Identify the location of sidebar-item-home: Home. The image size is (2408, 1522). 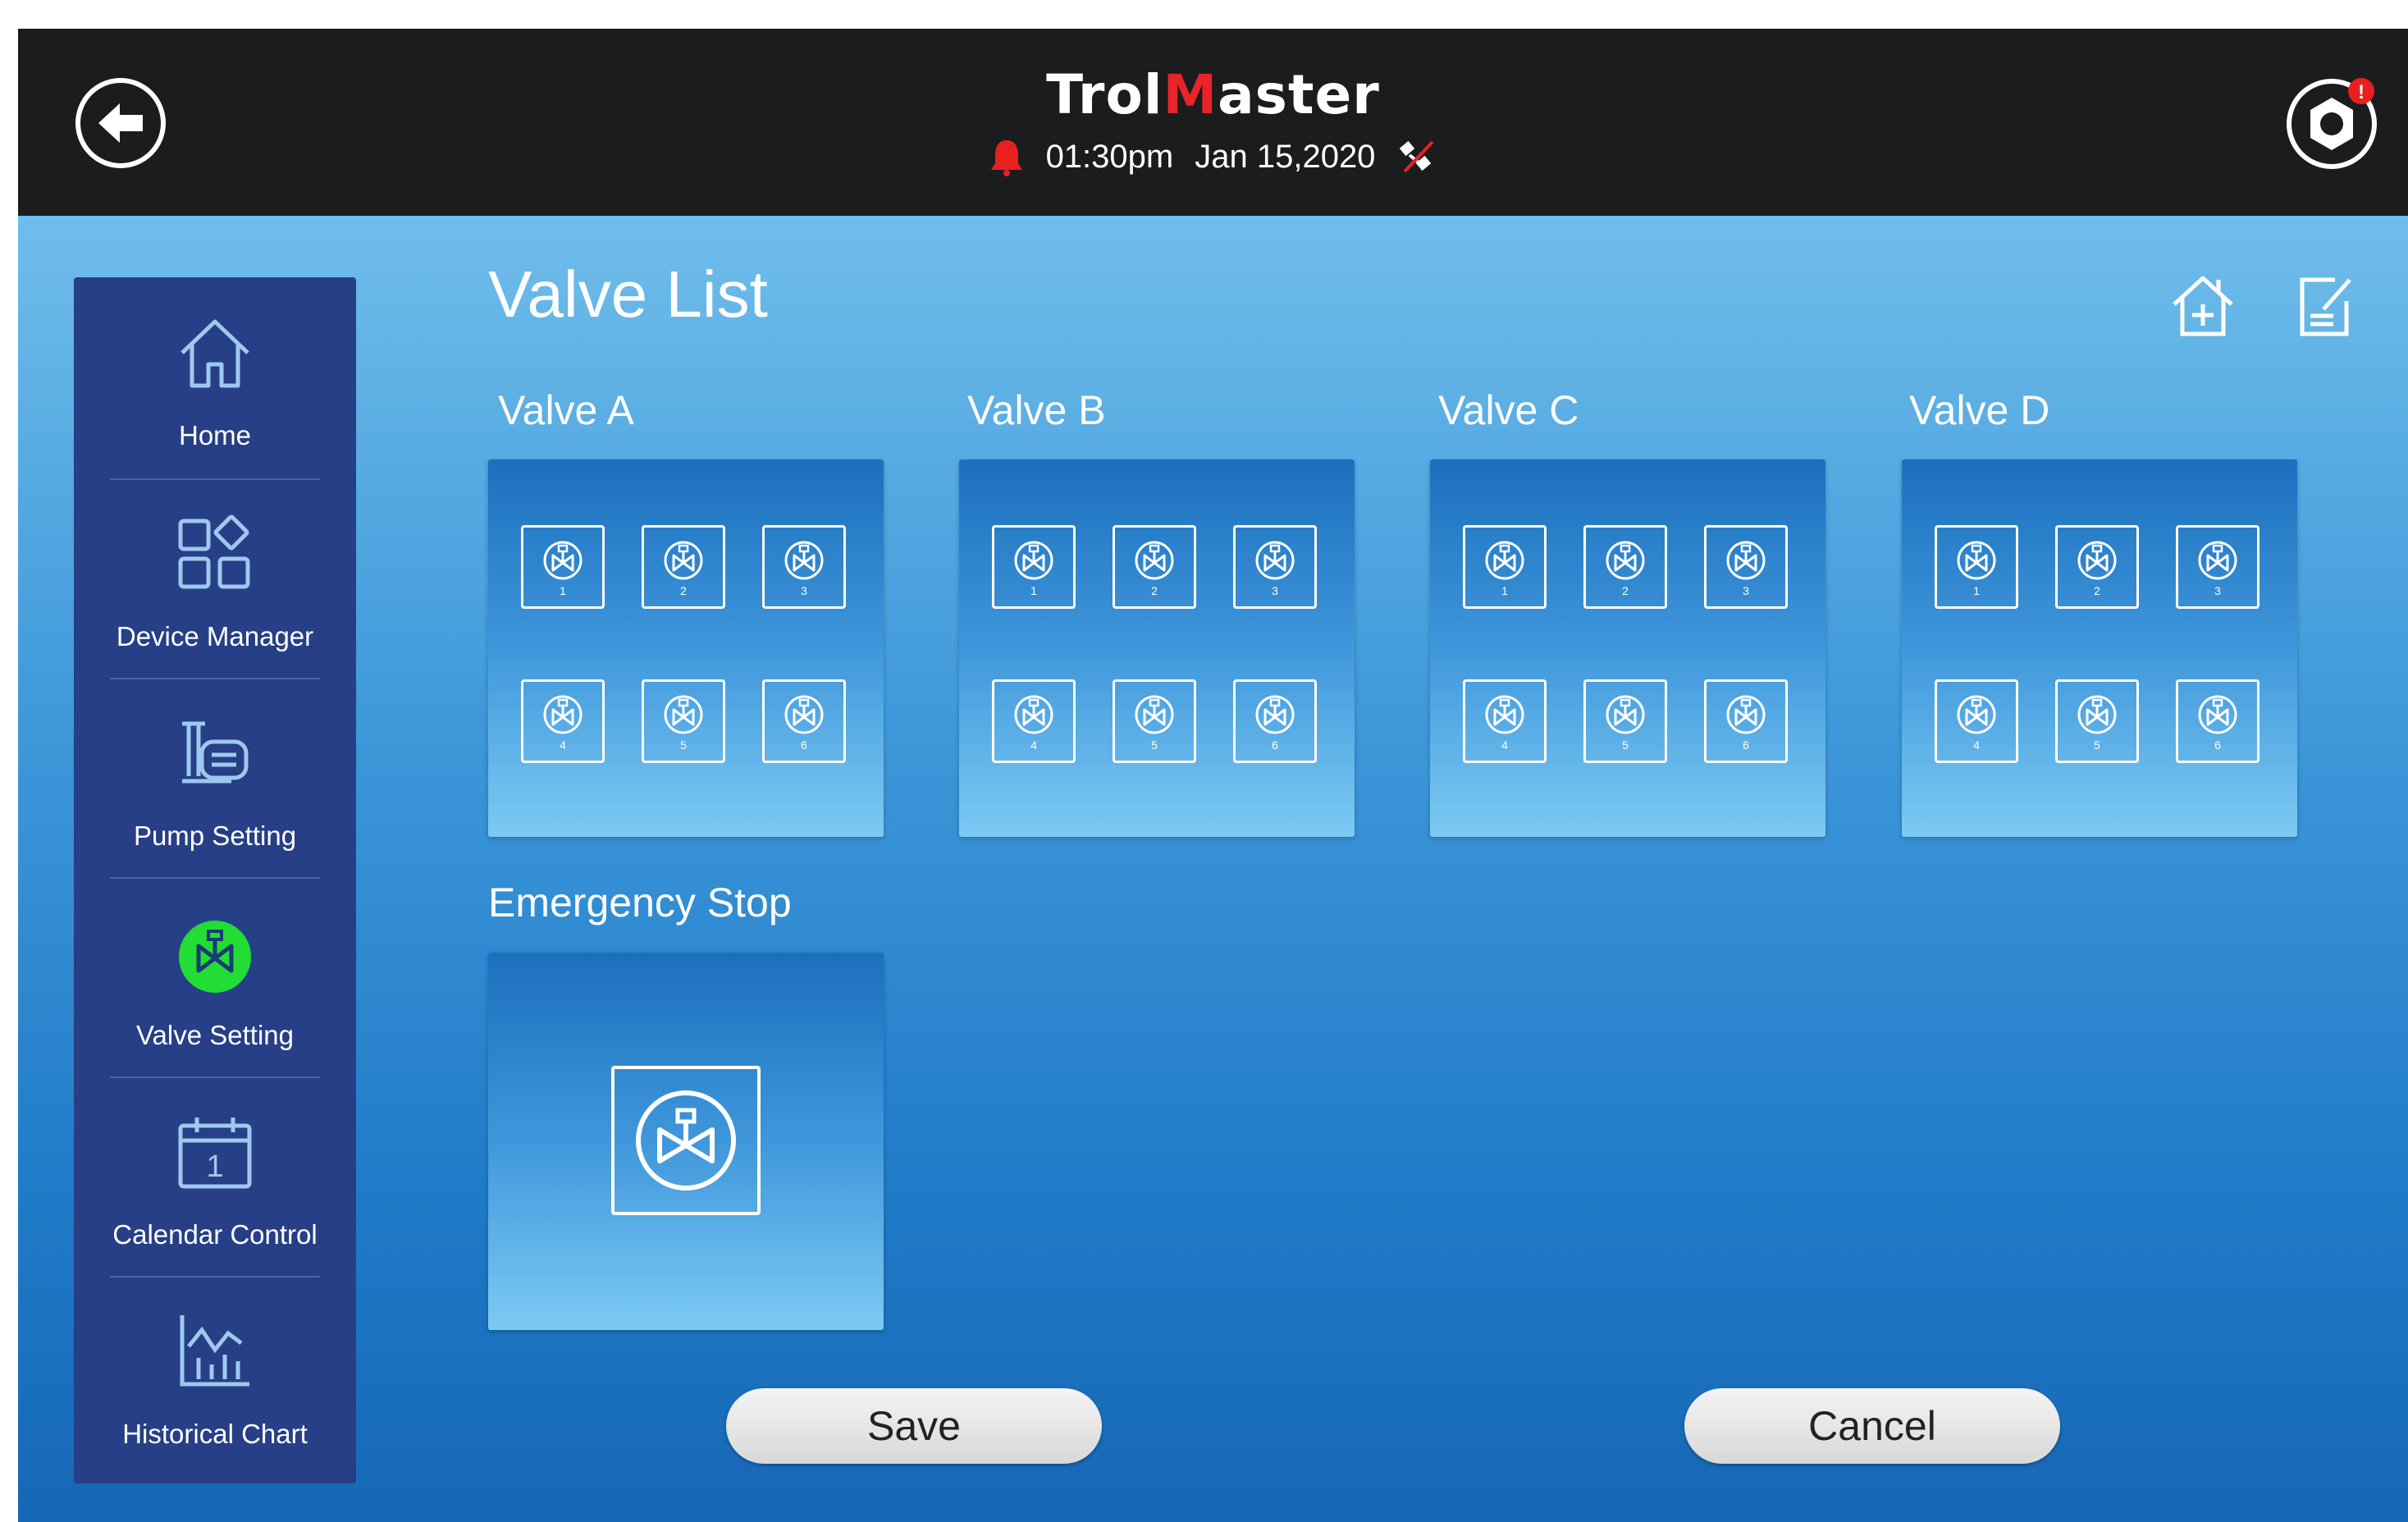
(215, 377).